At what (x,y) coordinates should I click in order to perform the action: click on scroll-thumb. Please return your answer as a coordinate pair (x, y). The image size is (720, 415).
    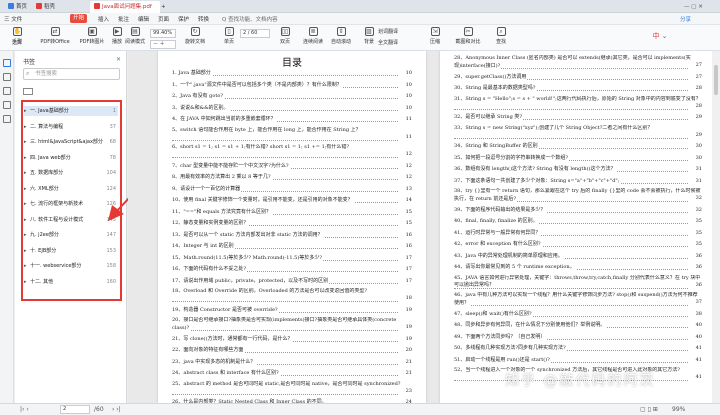
    Looking at the image, I should click on (716, 80).